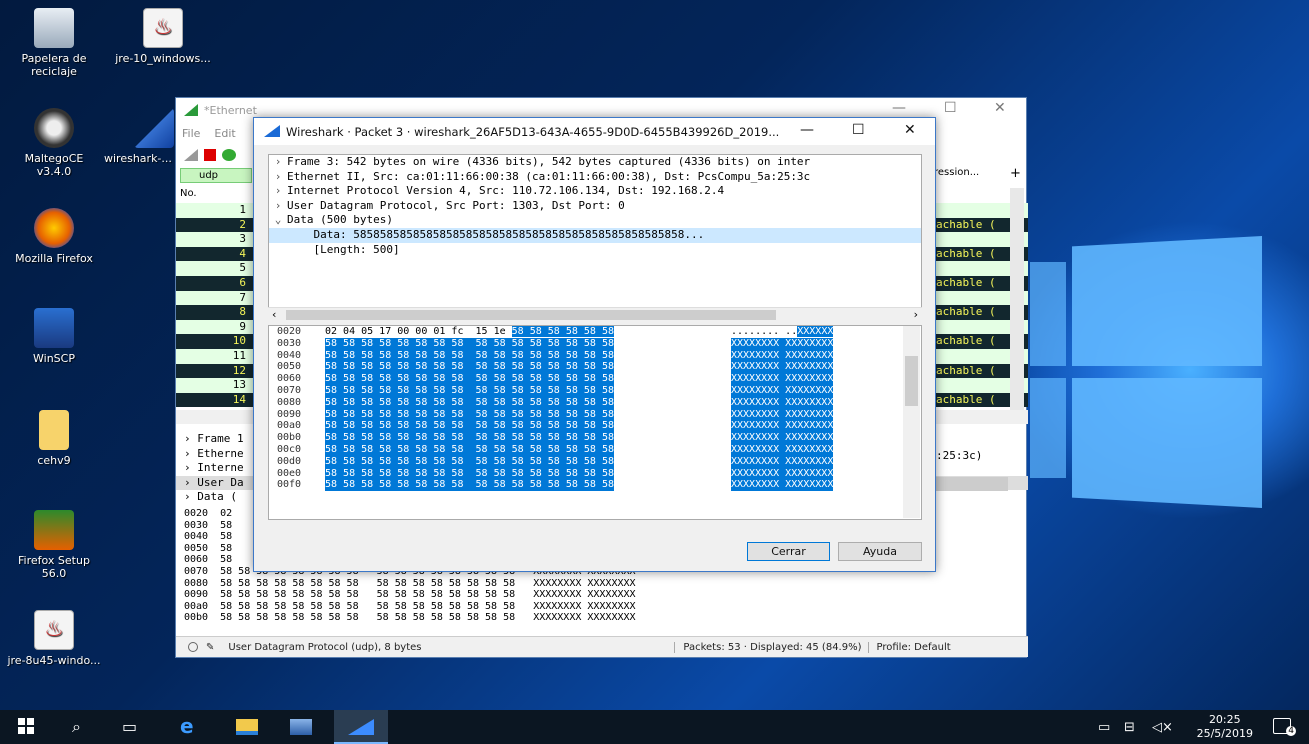 The image size is (1309, 744). What do you see at coordinates (274, 314) in the screenshot?
I see `scroll-left-icon: ‹` at bounding box center [274, 314].